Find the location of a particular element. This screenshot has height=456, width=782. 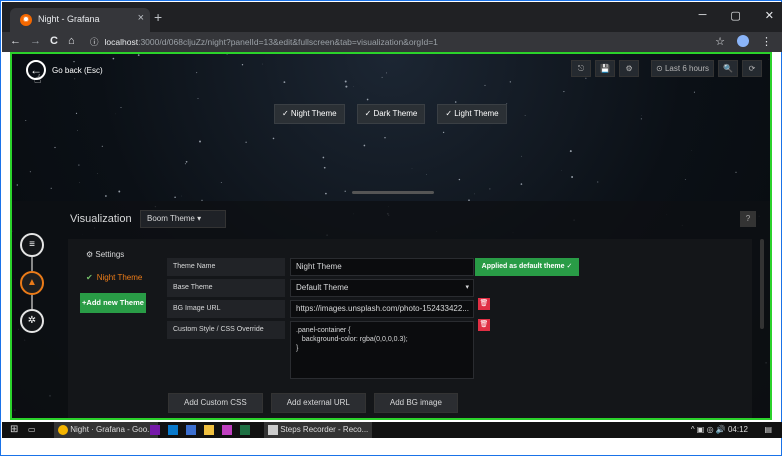

save-icon: 💾 is located at coordinates (605, 68).